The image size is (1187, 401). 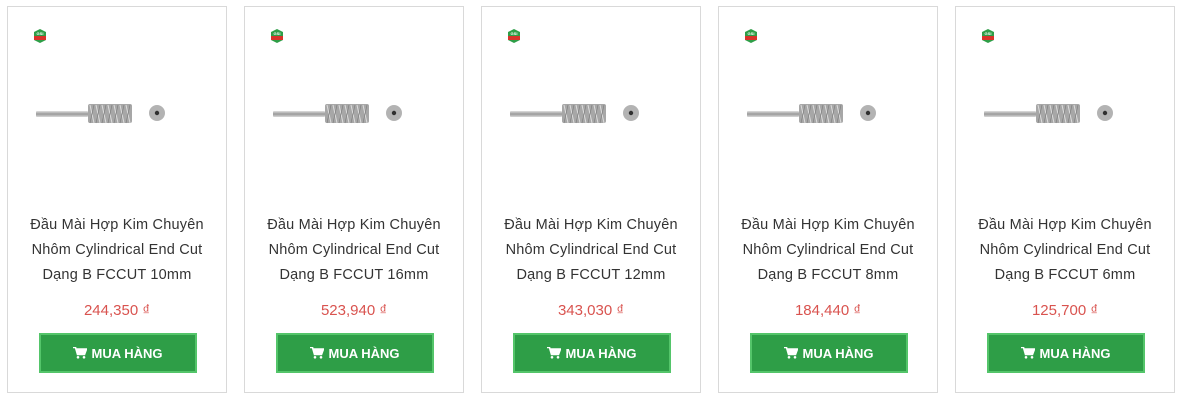 What do you see at coordinates (354, 310) in the screenshot?
I see `product-price: 523,940 ₫` at bounding box center [354, 310].